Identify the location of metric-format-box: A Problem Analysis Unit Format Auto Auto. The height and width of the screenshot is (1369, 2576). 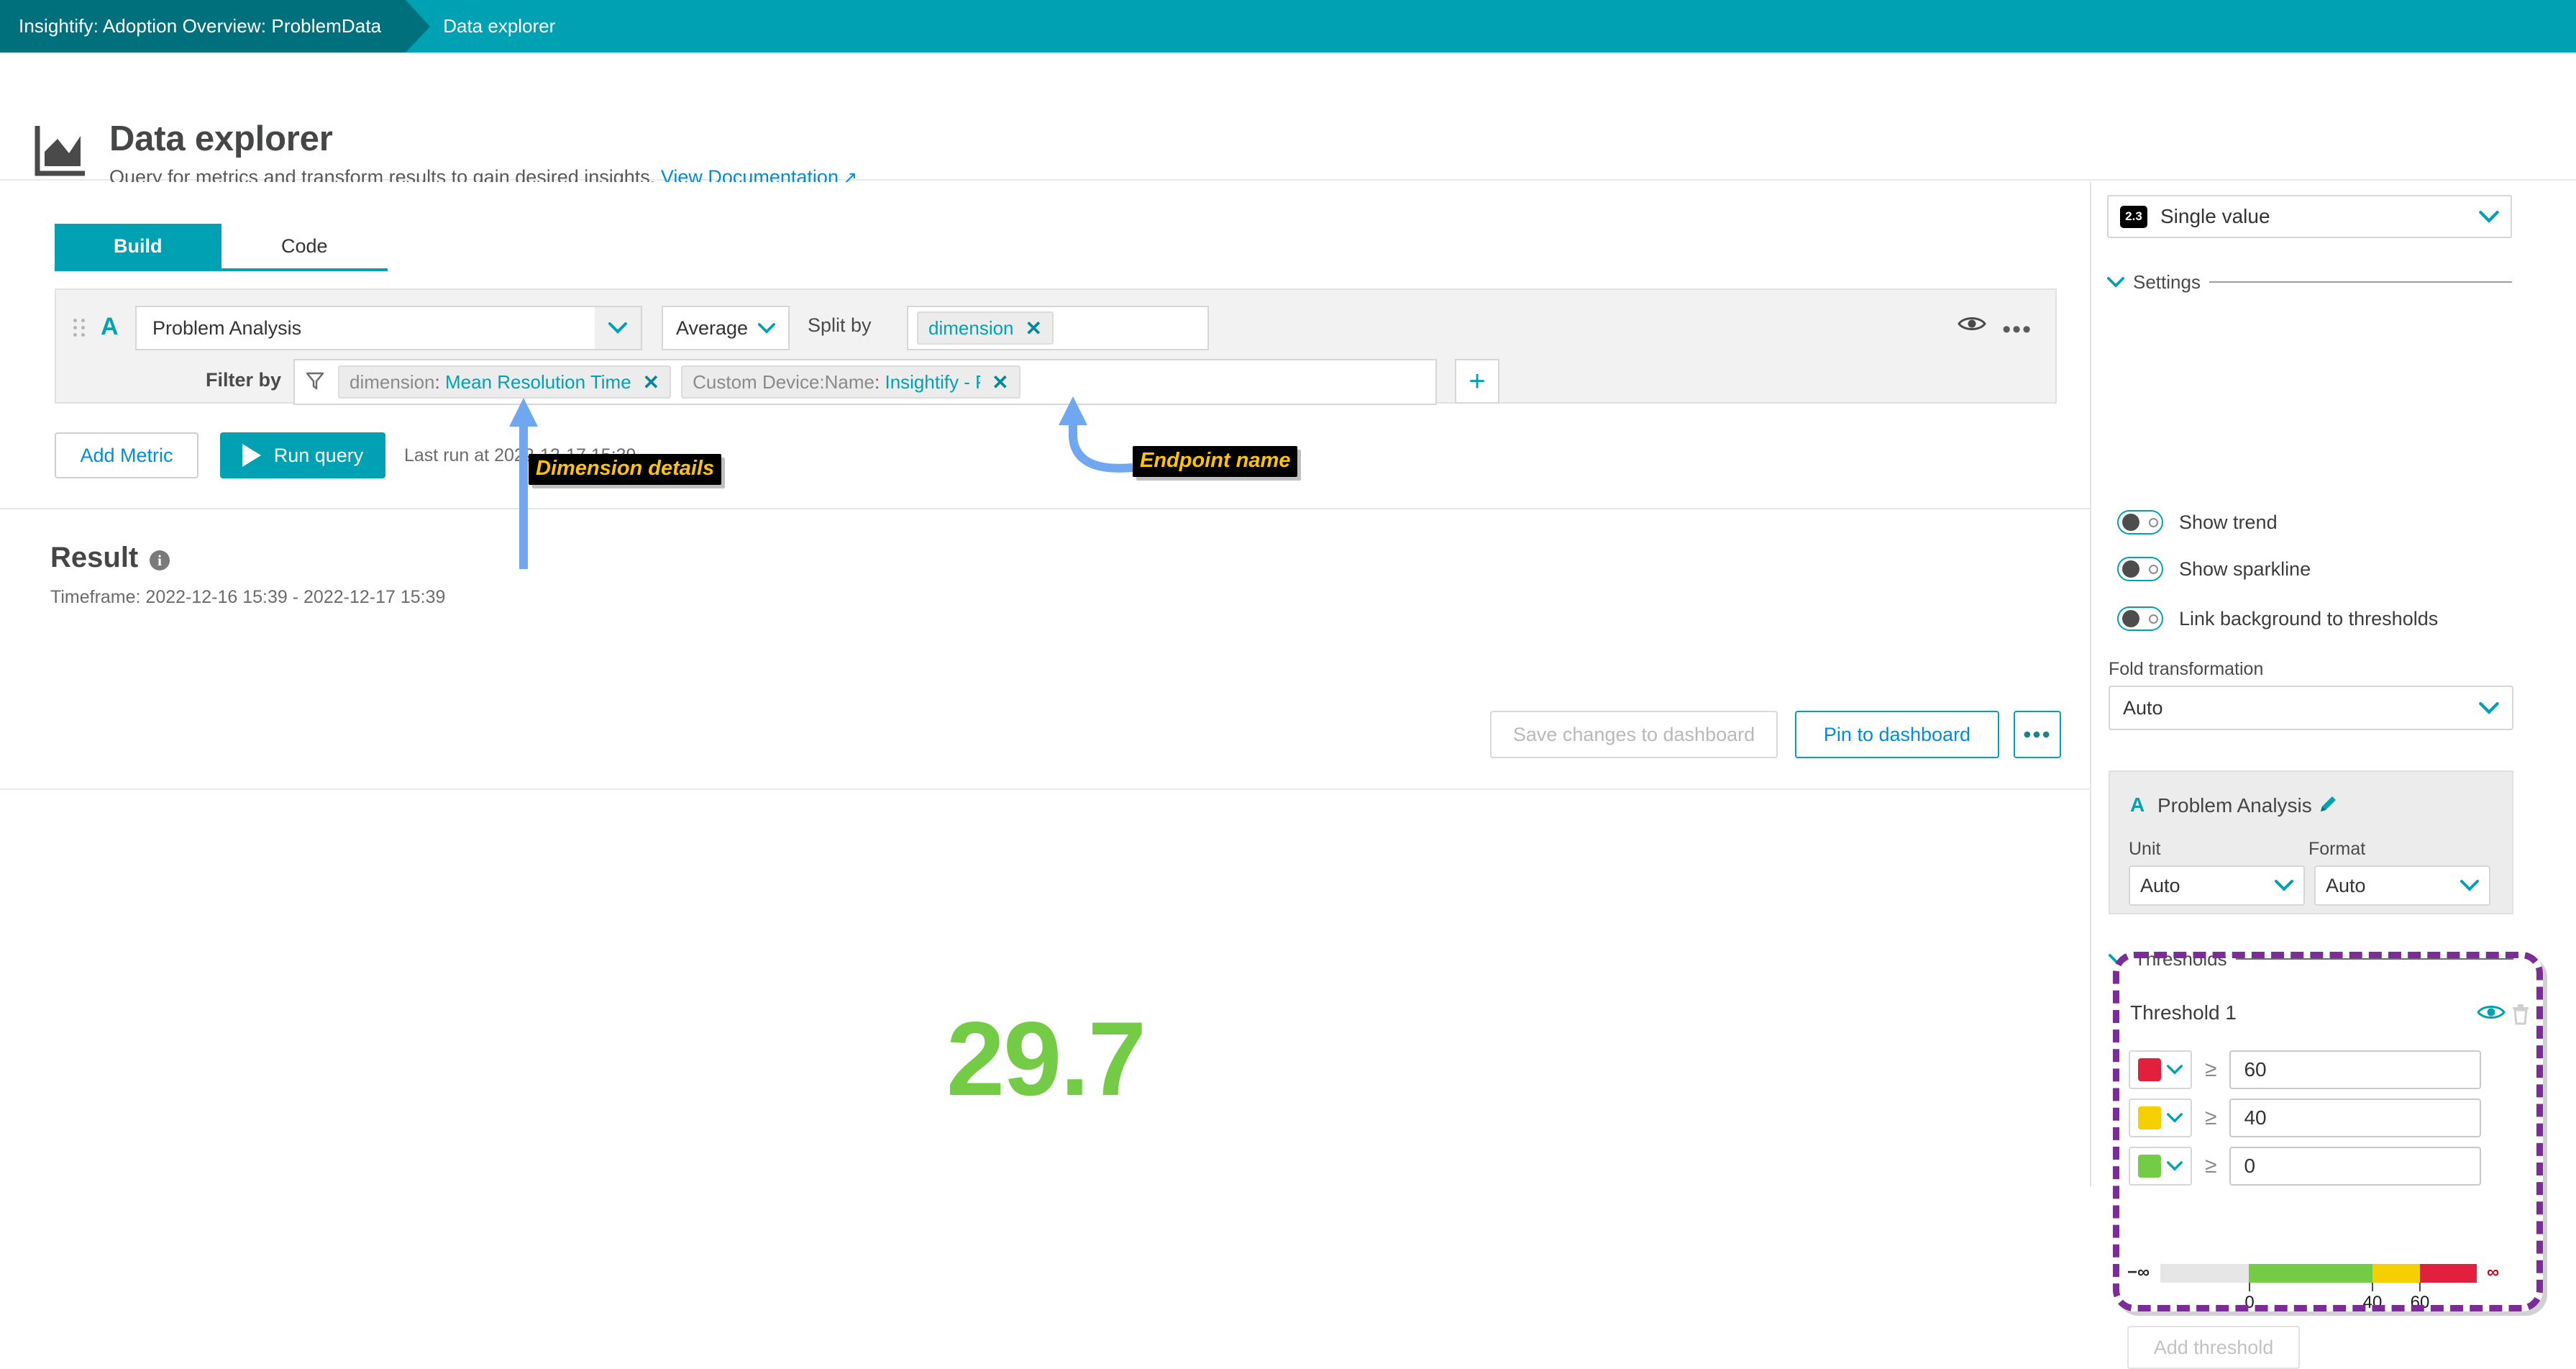
(2311, 842).